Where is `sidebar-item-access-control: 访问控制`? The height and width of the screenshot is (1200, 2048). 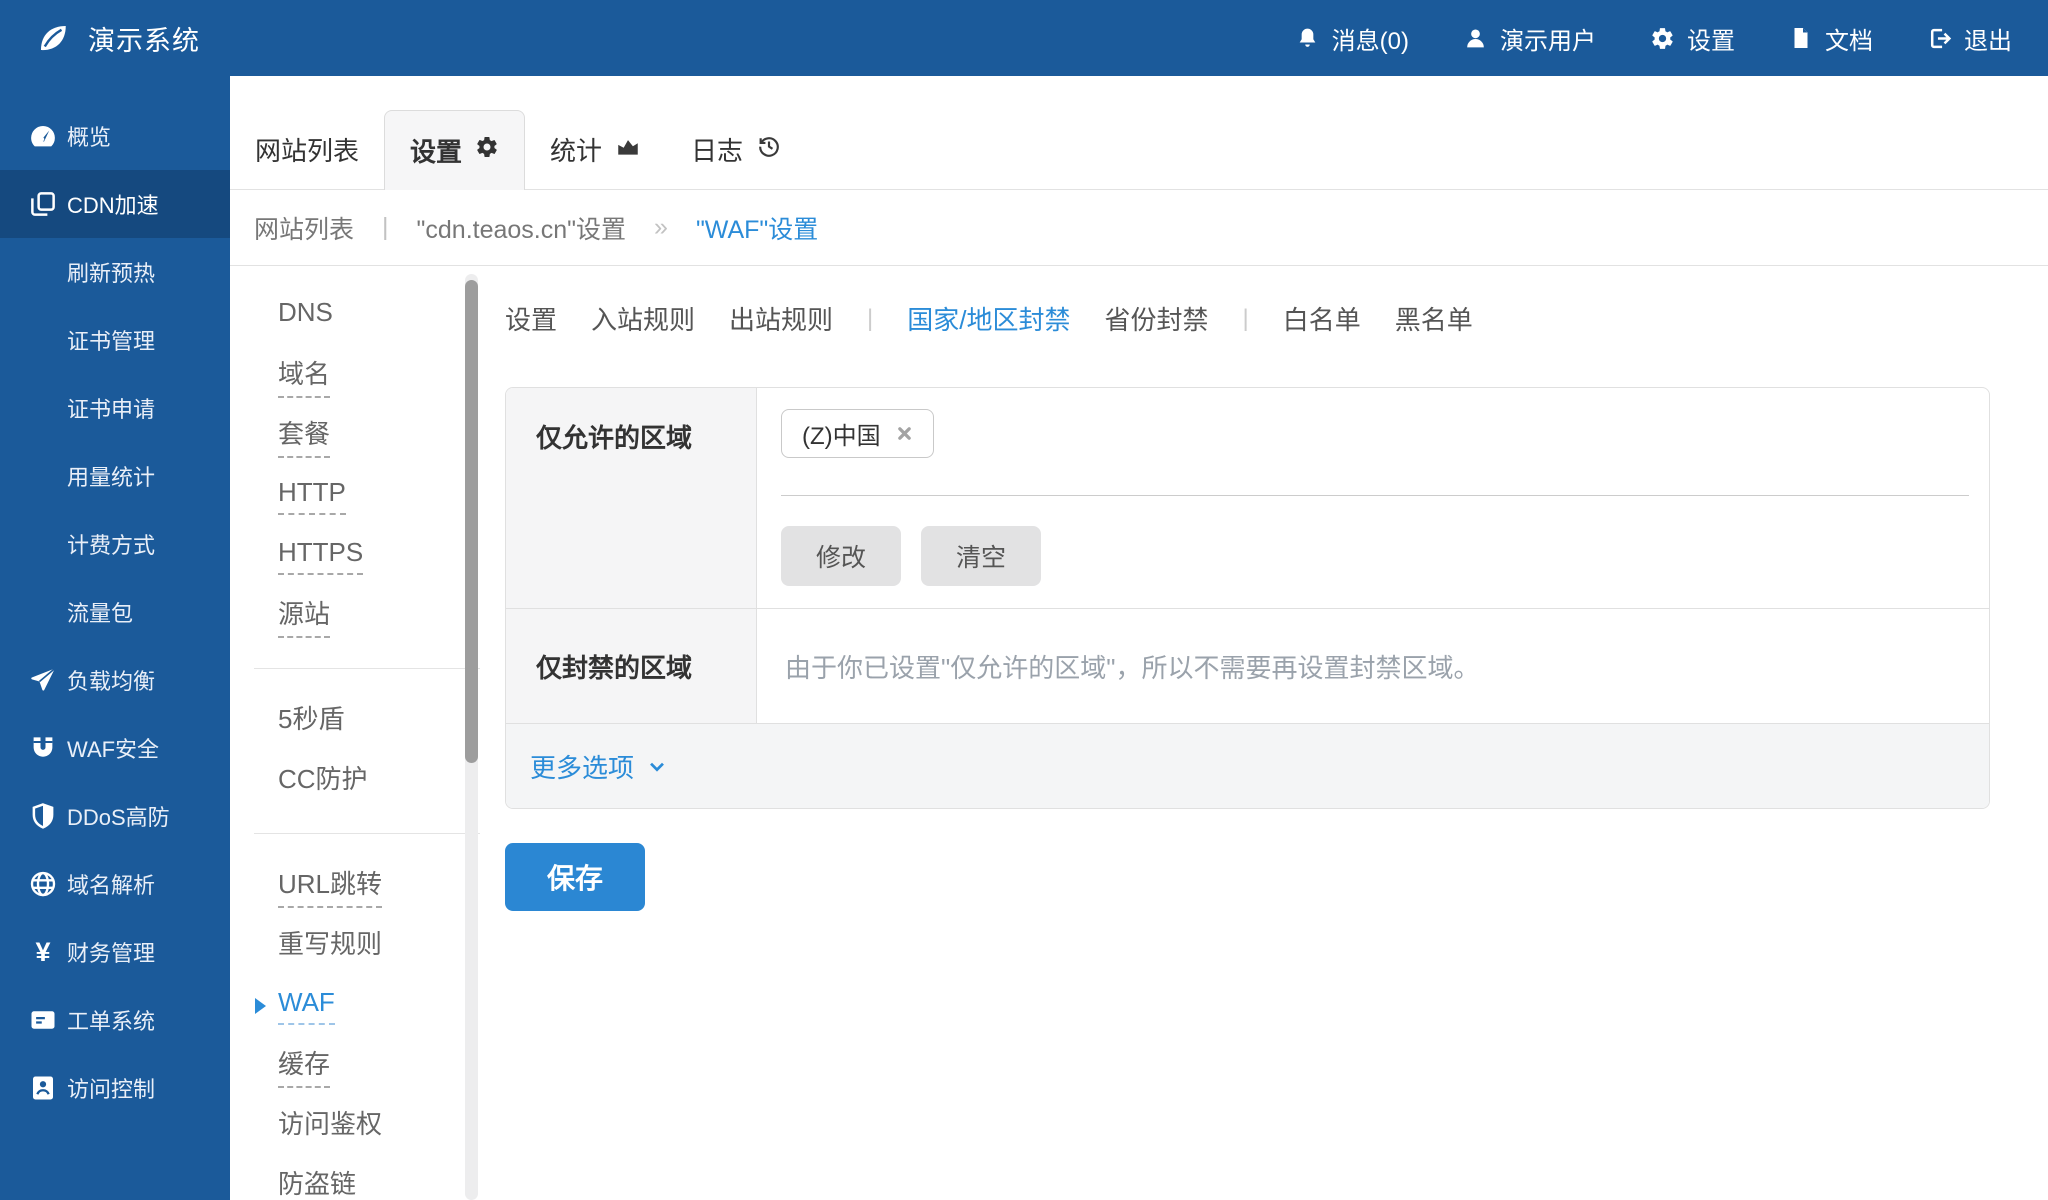 sidebar-item-access-control: 访问控制 is located at coordinates (115, 1088).